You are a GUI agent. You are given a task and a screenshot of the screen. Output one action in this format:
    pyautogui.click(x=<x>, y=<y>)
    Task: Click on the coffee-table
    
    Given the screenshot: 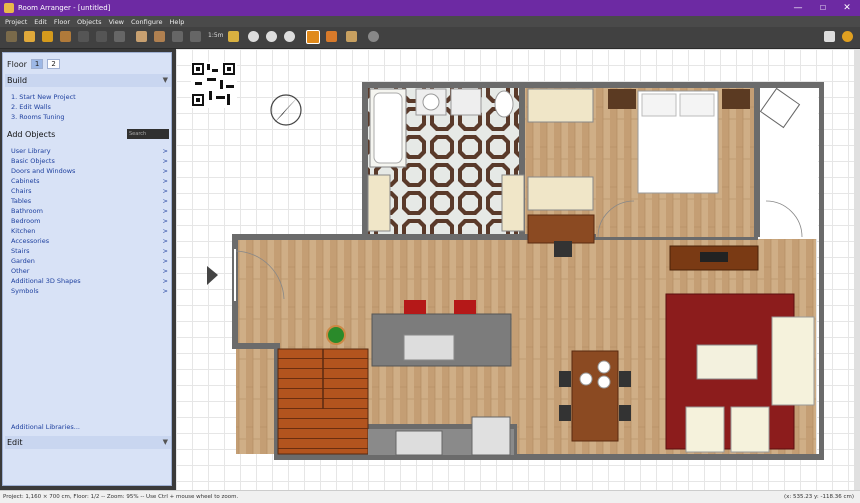 What is the action you would take?
    pyautogui.click(x=727, y=362)
    